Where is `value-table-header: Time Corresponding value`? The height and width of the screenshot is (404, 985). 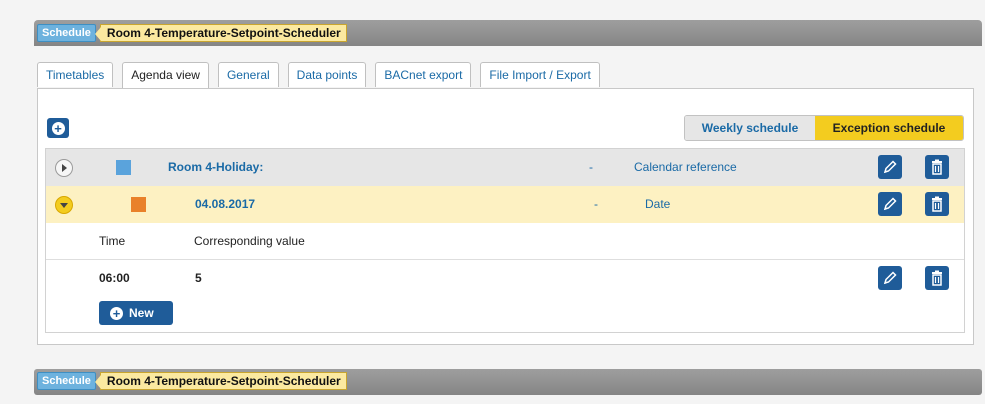 value-table-header: Time Corresponding value is located at coordinates (505, 241).